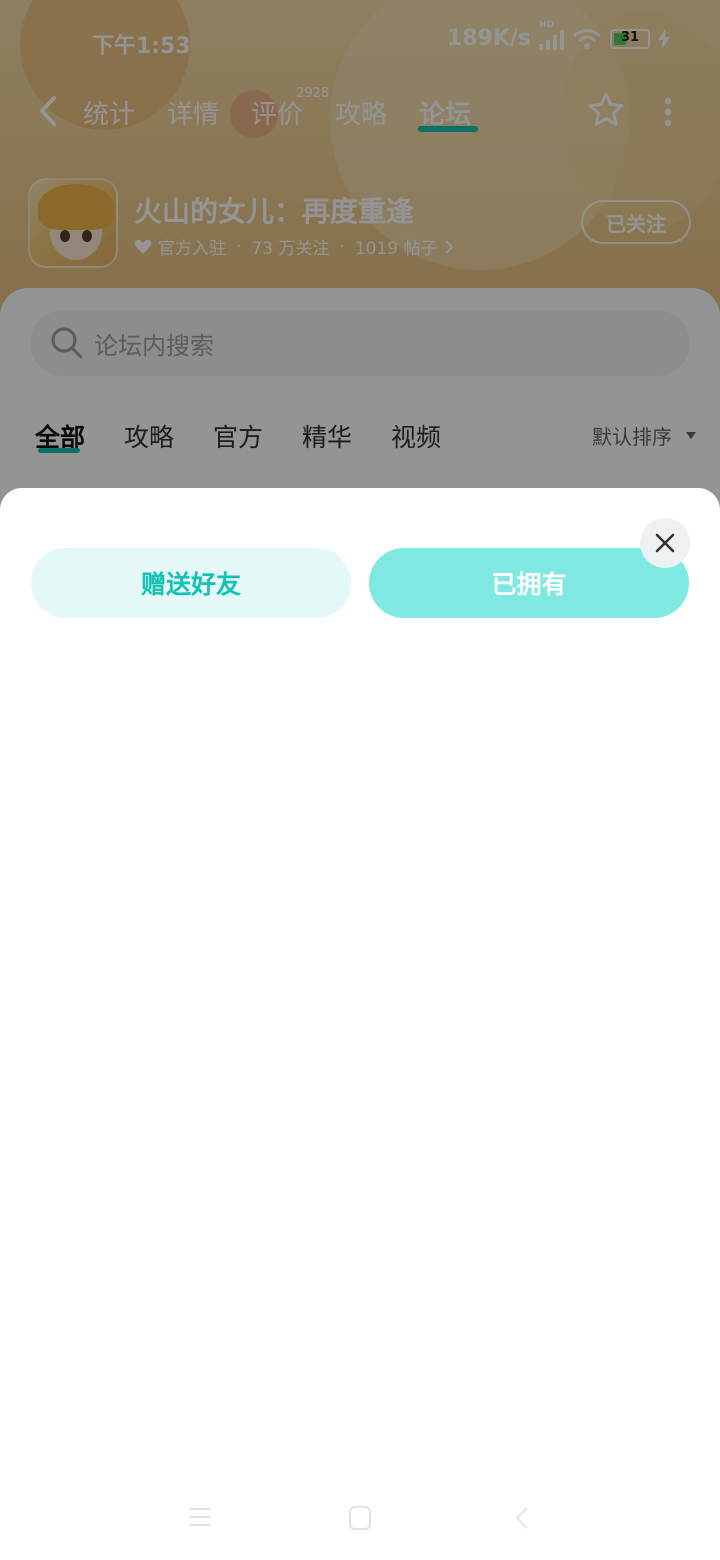 This screenshot has height=1560, width=720. What do you see at coordinates (200, 1517) in the screenshot?
I see `menu-icon` at bounding box center [200, 1517].